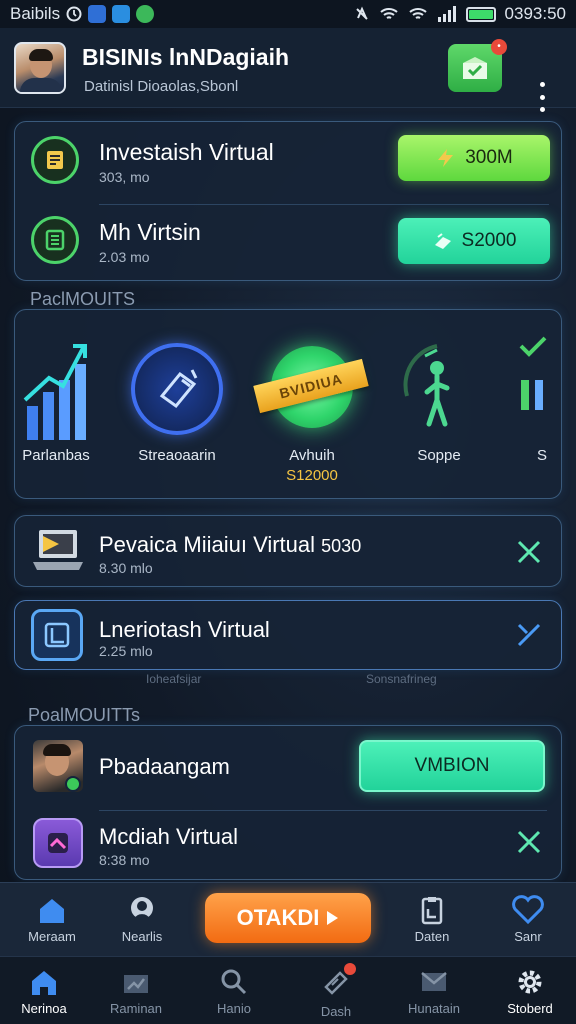 The image size is (576, 1024). Describe the element at coordinates (58, 843) in the screenshot. I see `media-icon` at that location.